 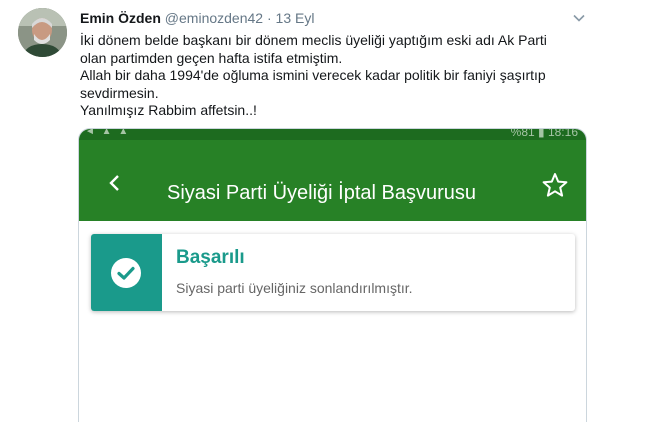 What do you see at coordinates (544, 133) in the screenshot?
I see `status-battery-time: %81 ▮ 18:16` at bounding box center [544, 133].